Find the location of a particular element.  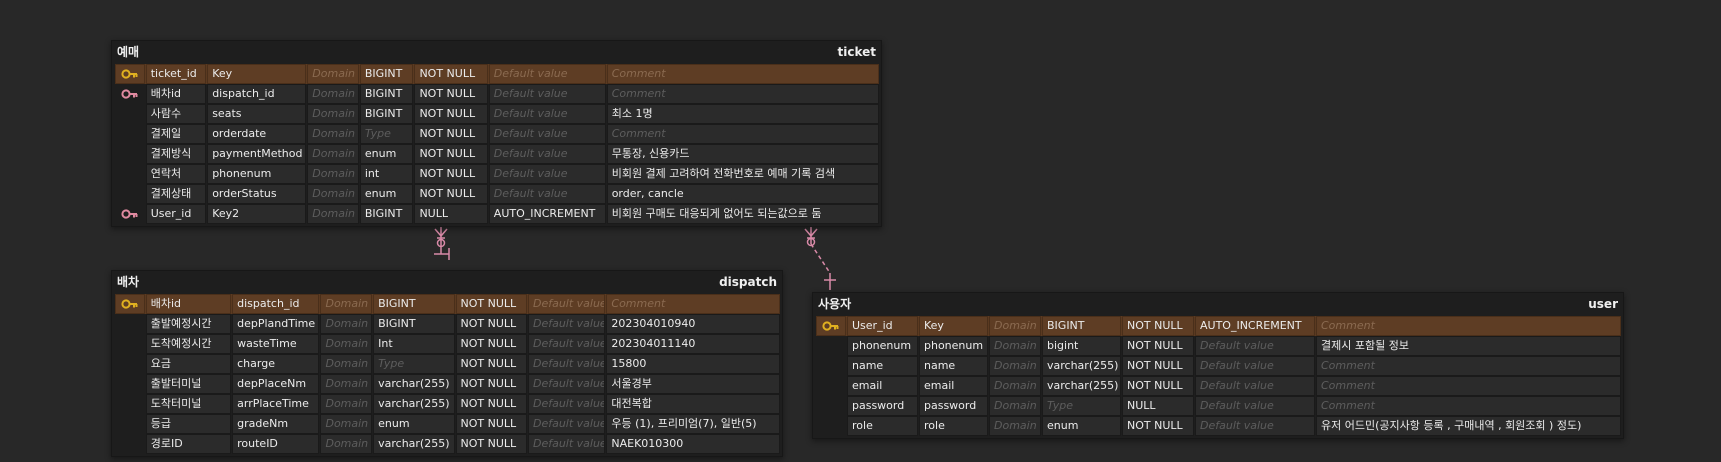

comment-cell: 202304010940 is located at coordinates (693, 324).